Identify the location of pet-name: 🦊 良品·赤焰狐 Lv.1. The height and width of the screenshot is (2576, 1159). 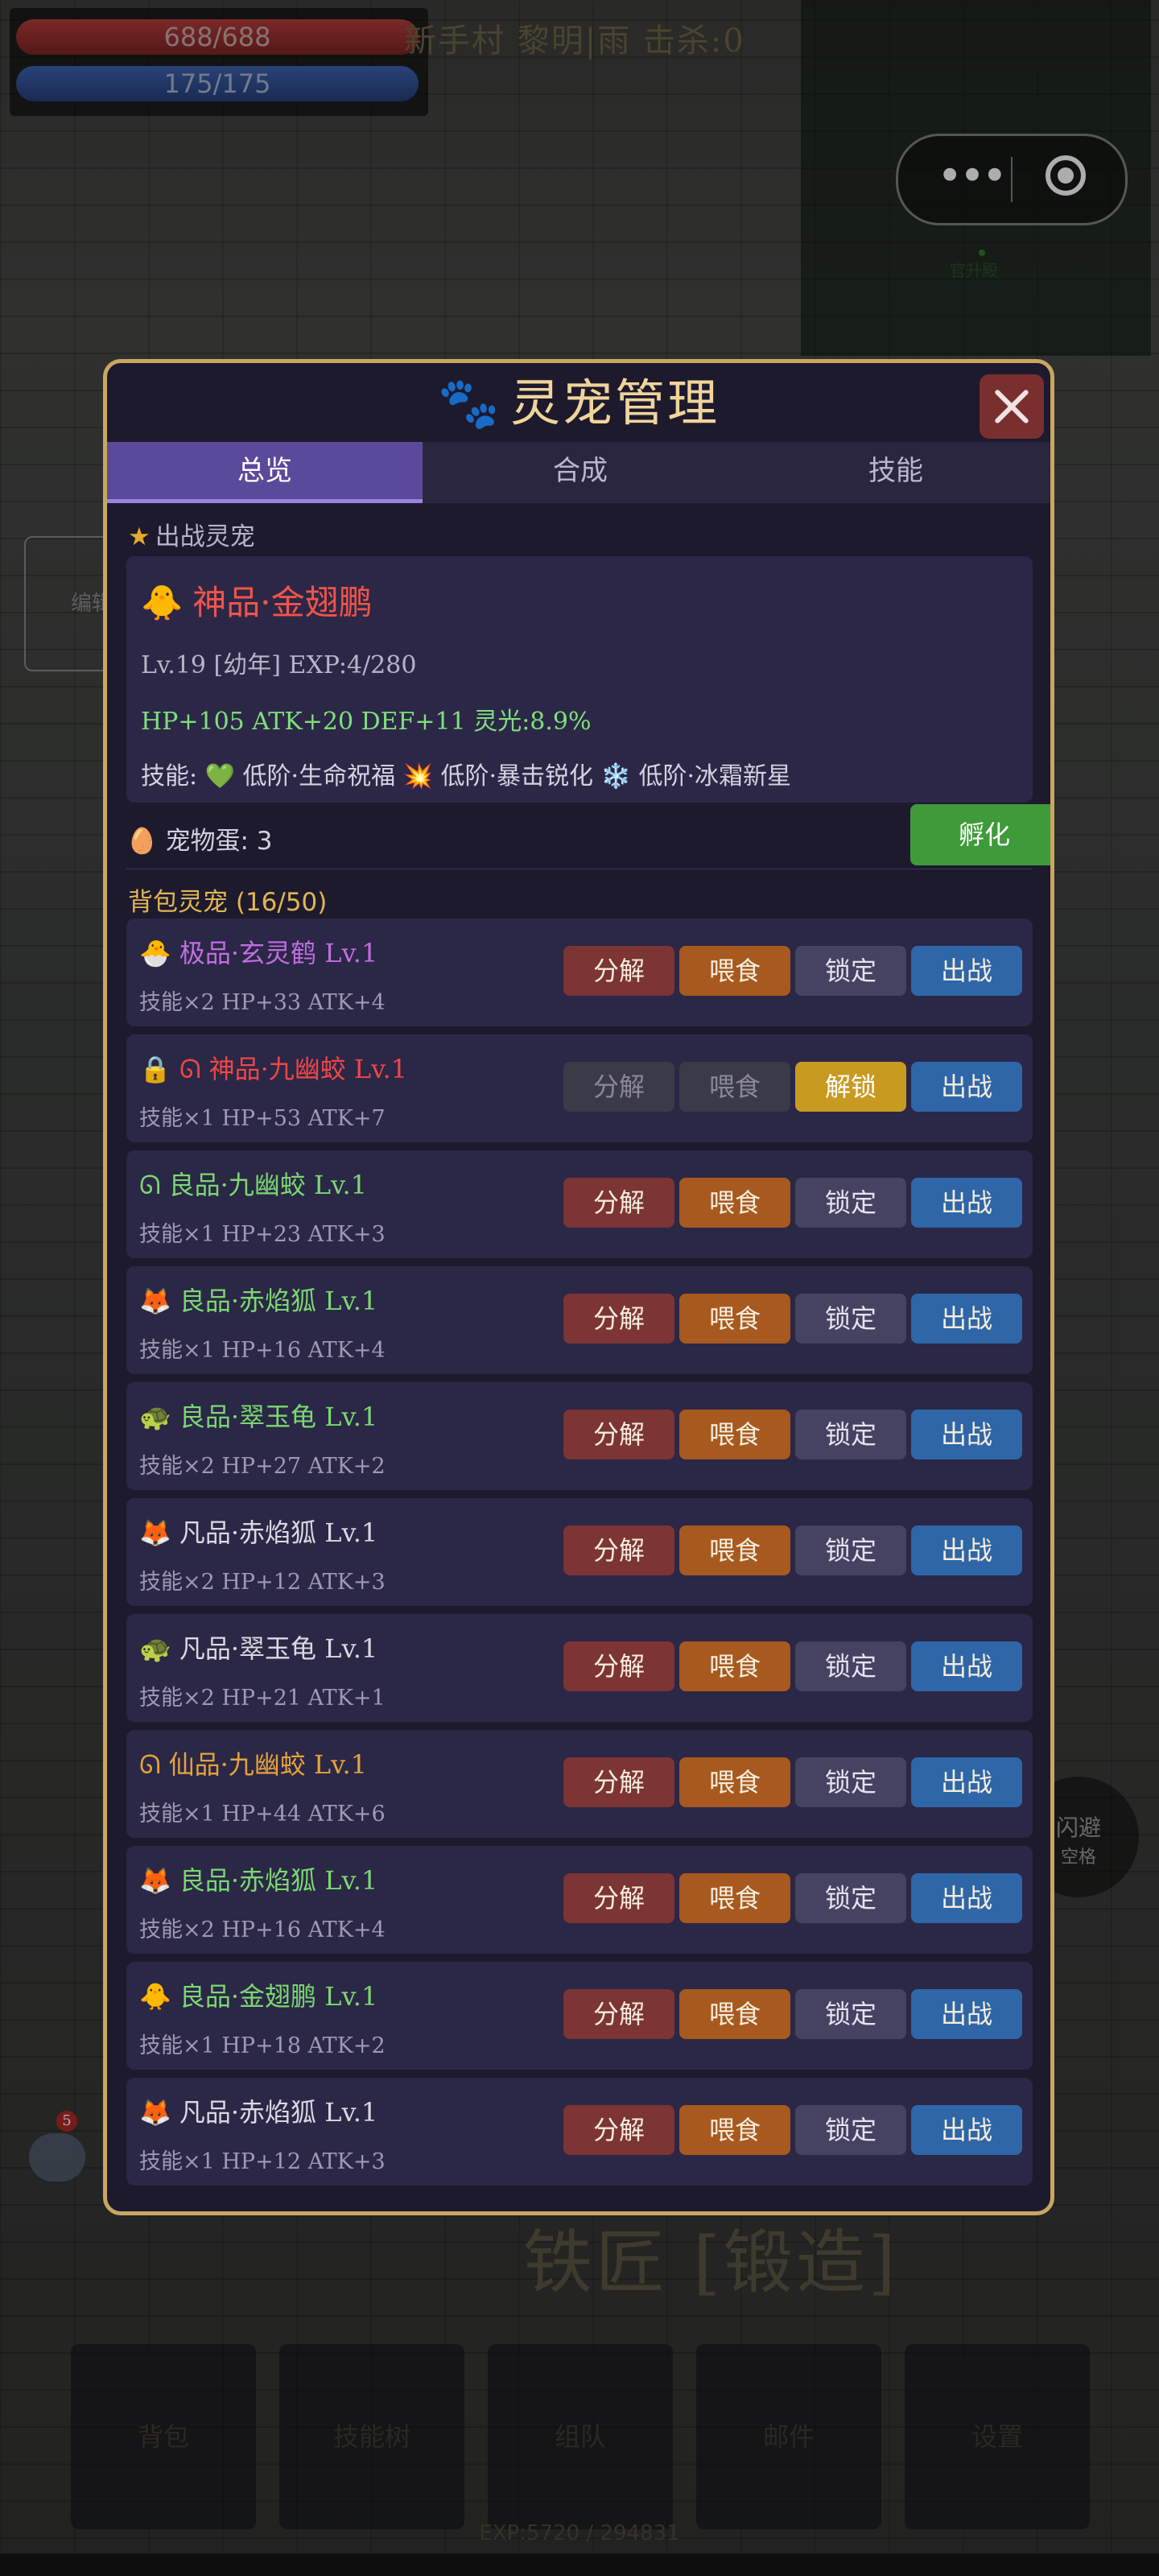
(258, 1878).